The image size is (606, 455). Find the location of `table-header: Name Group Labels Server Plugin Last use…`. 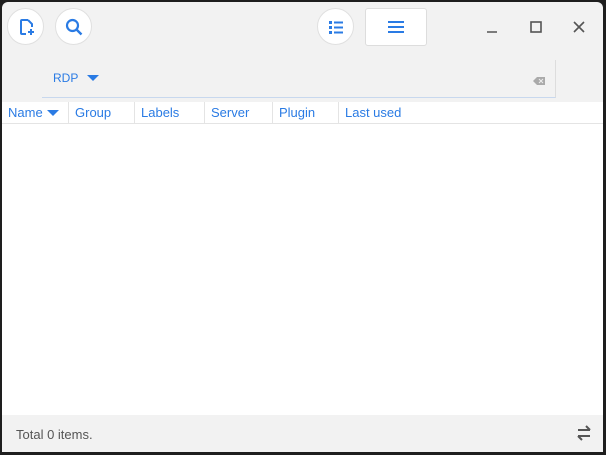

table-header: Name Group Labels Server Plugin Last use… is located at coordinates (302, 113).